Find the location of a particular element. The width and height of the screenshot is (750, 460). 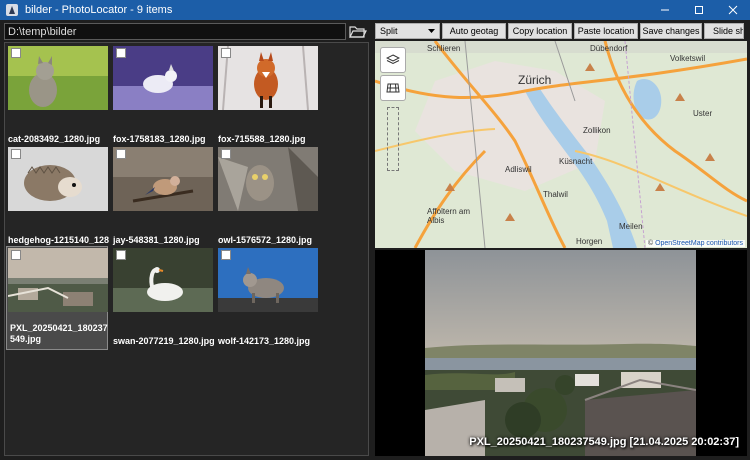

thumbnail-filename: fox-715588_1280.jpg is located at coordinates (262, 139).